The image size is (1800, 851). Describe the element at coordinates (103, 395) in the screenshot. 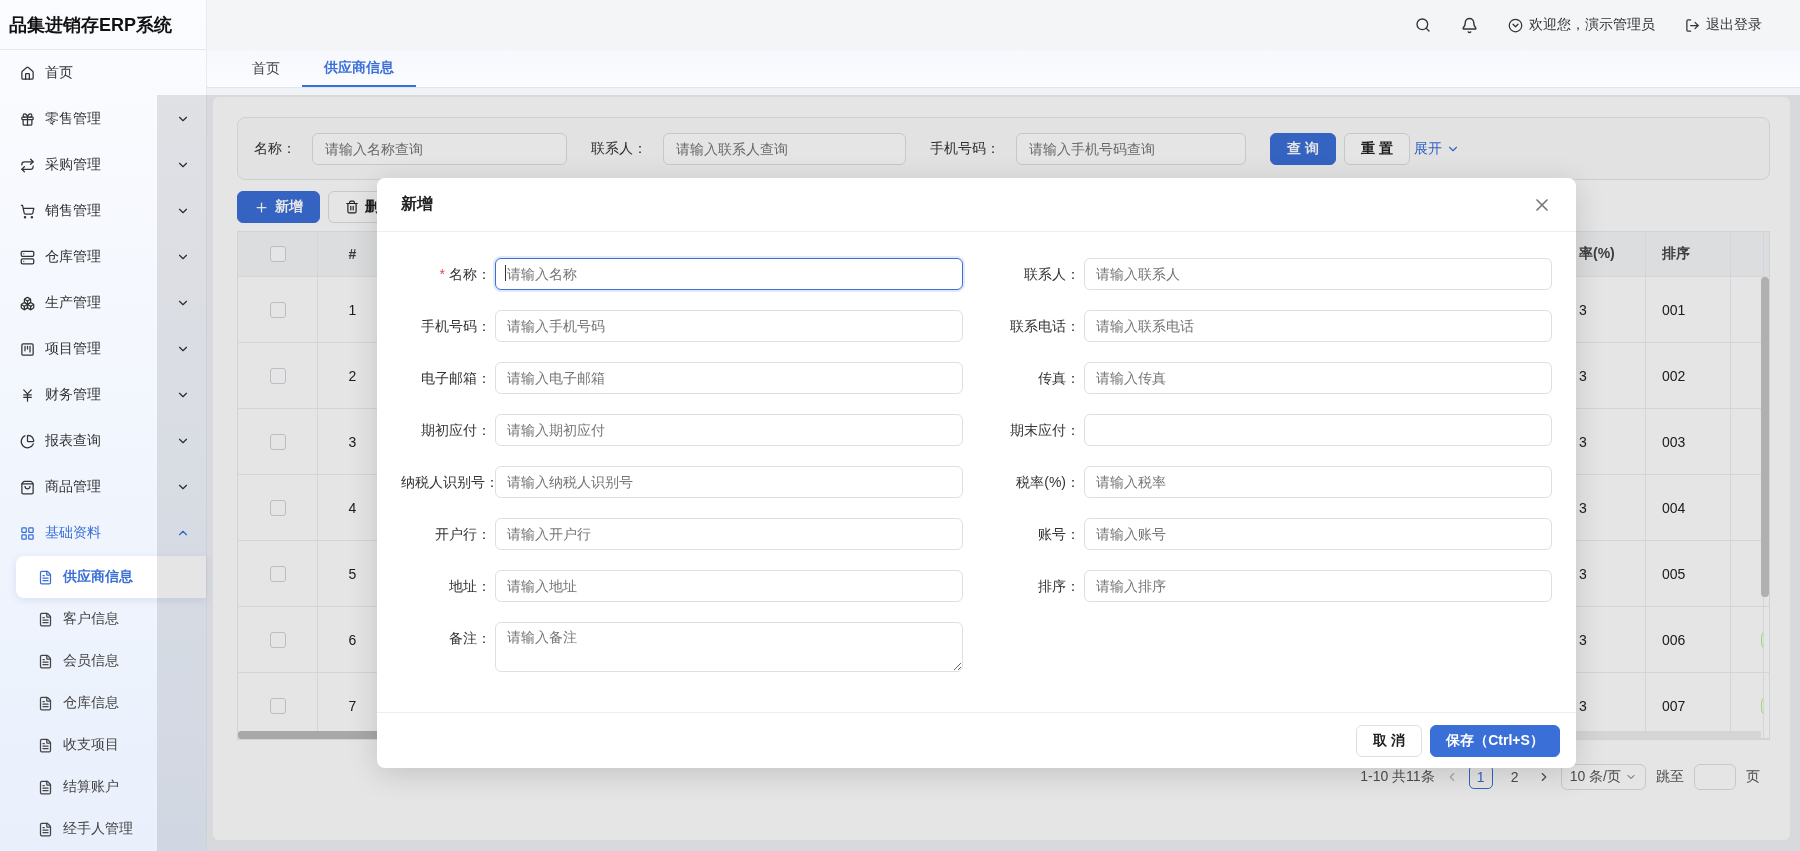

I see `sidebar-item: 财务管理` at that location.